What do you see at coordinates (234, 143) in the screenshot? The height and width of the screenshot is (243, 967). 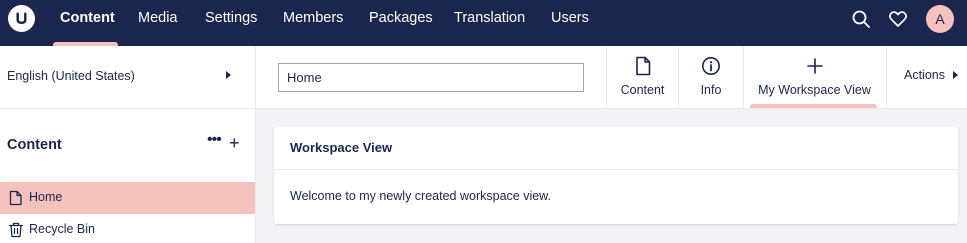 I see `add-icon: +` at bounding box center [234, 143].